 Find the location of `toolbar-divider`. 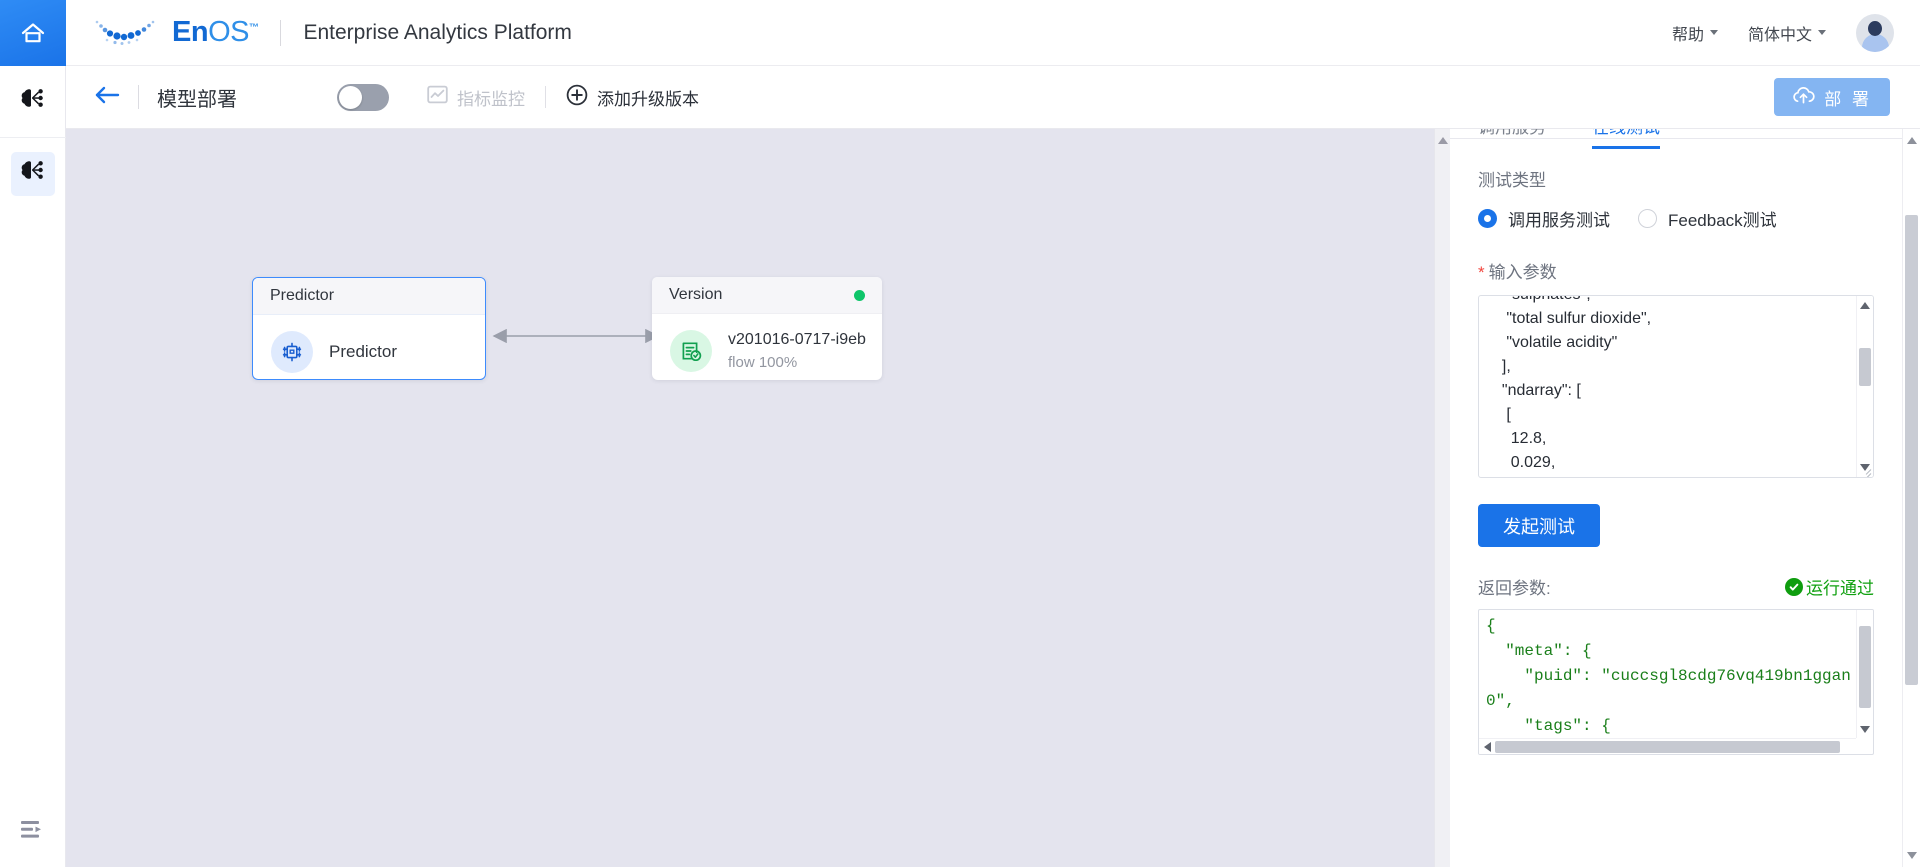

toolbar-divider is located at coordinates (138, 97).